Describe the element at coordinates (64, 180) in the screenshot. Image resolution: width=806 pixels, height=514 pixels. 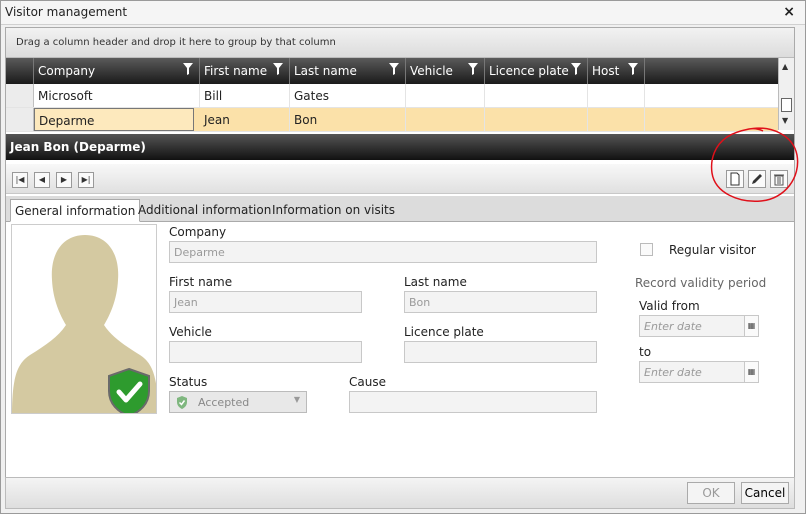
I see `next-record-button: ▶` at that location.